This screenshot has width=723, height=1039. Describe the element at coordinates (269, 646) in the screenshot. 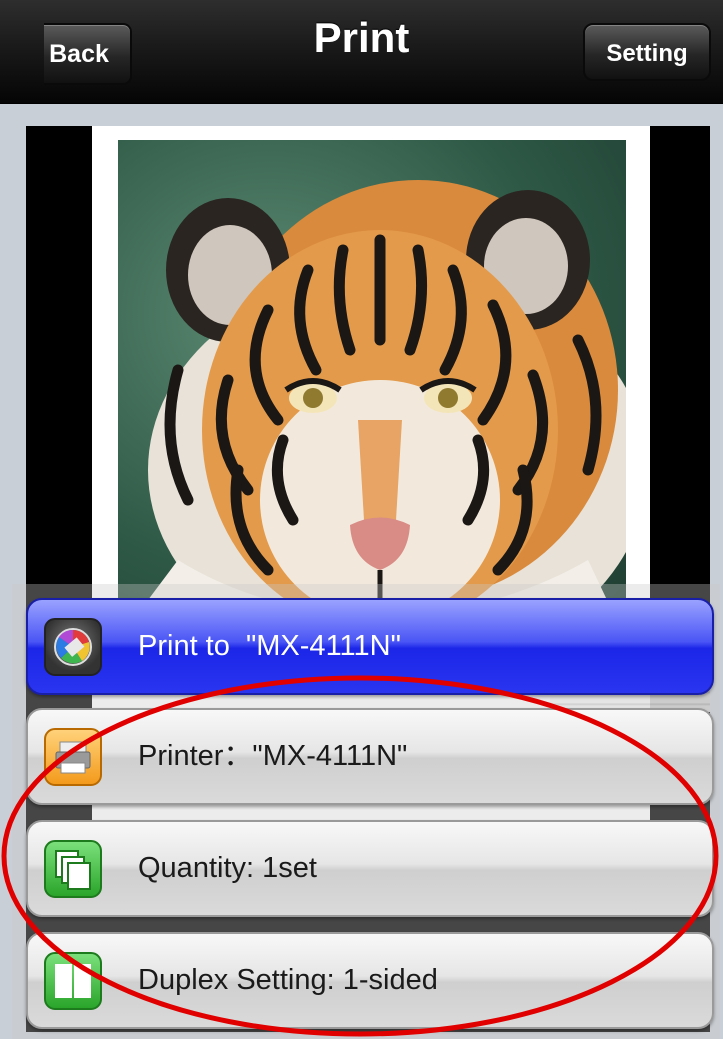

I see `print-to-label: Print to "MX-4111N"` at that location.